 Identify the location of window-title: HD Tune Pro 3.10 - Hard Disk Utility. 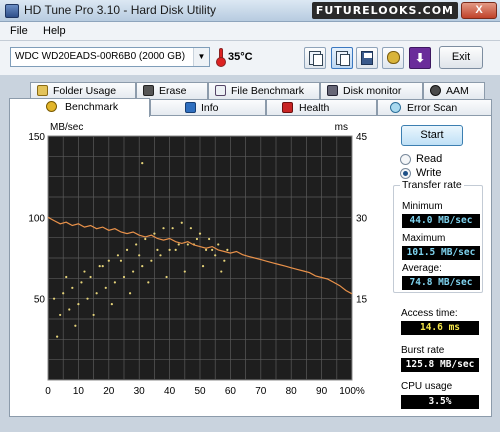
(120, 10).